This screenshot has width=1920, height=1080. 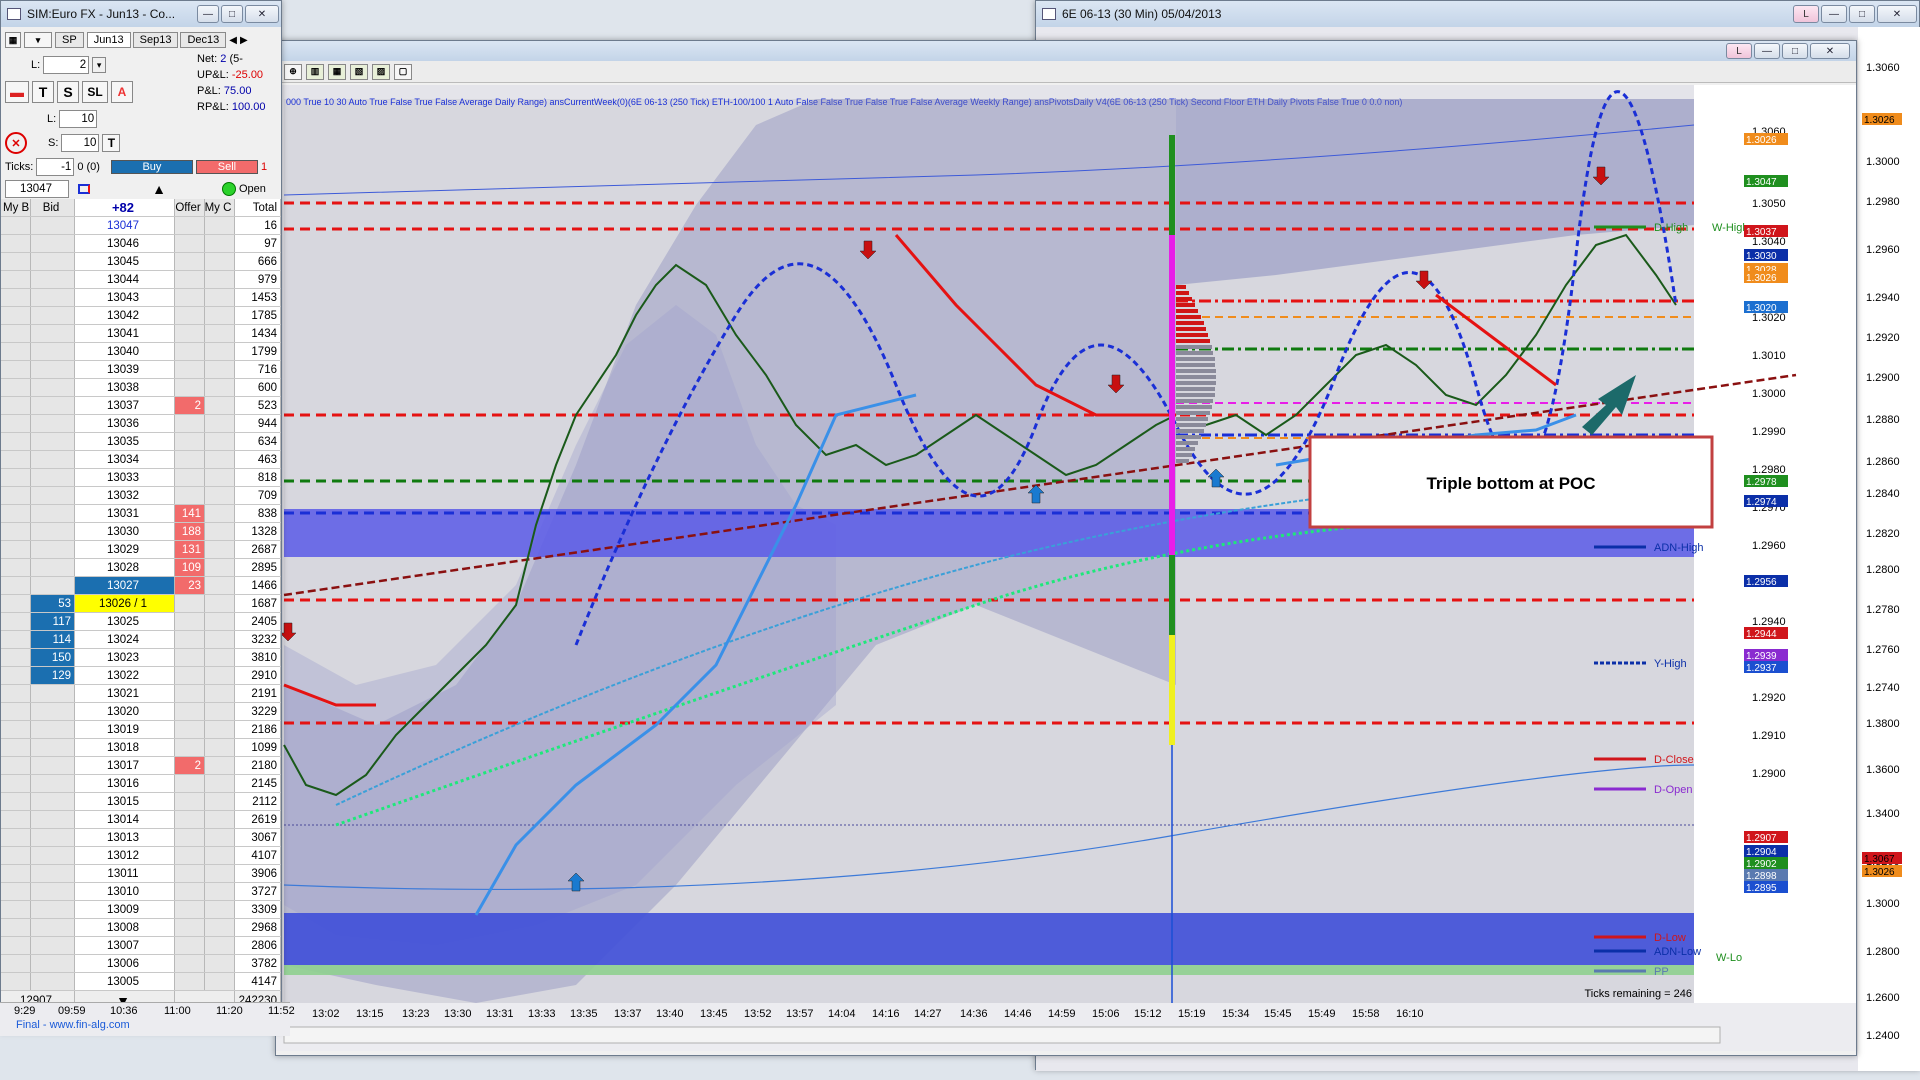 What do you see at coordinates (69, 40) in the screenshot?
I see `account-select: SP` at bounding box center [69, 40].